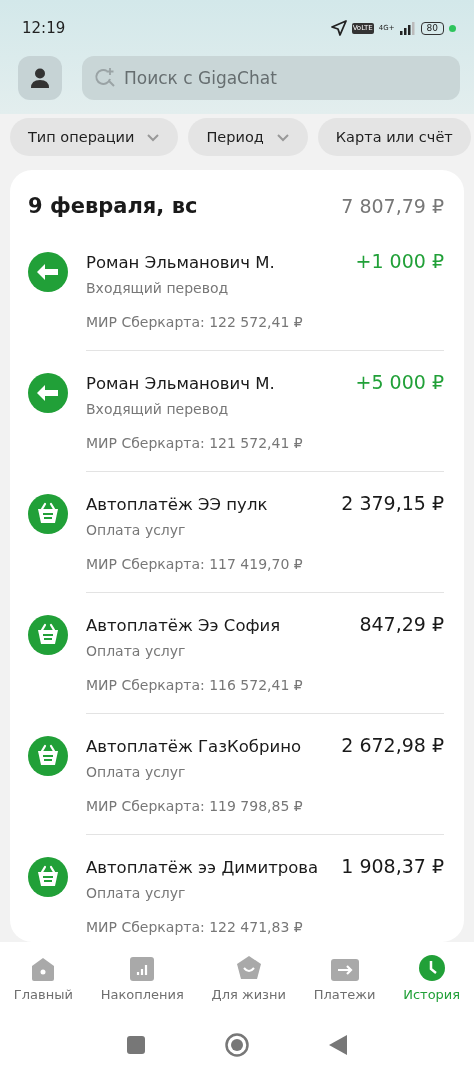 The image size is (474, 1080). I want to click on battery-indicator: 80, so click(432, 28).